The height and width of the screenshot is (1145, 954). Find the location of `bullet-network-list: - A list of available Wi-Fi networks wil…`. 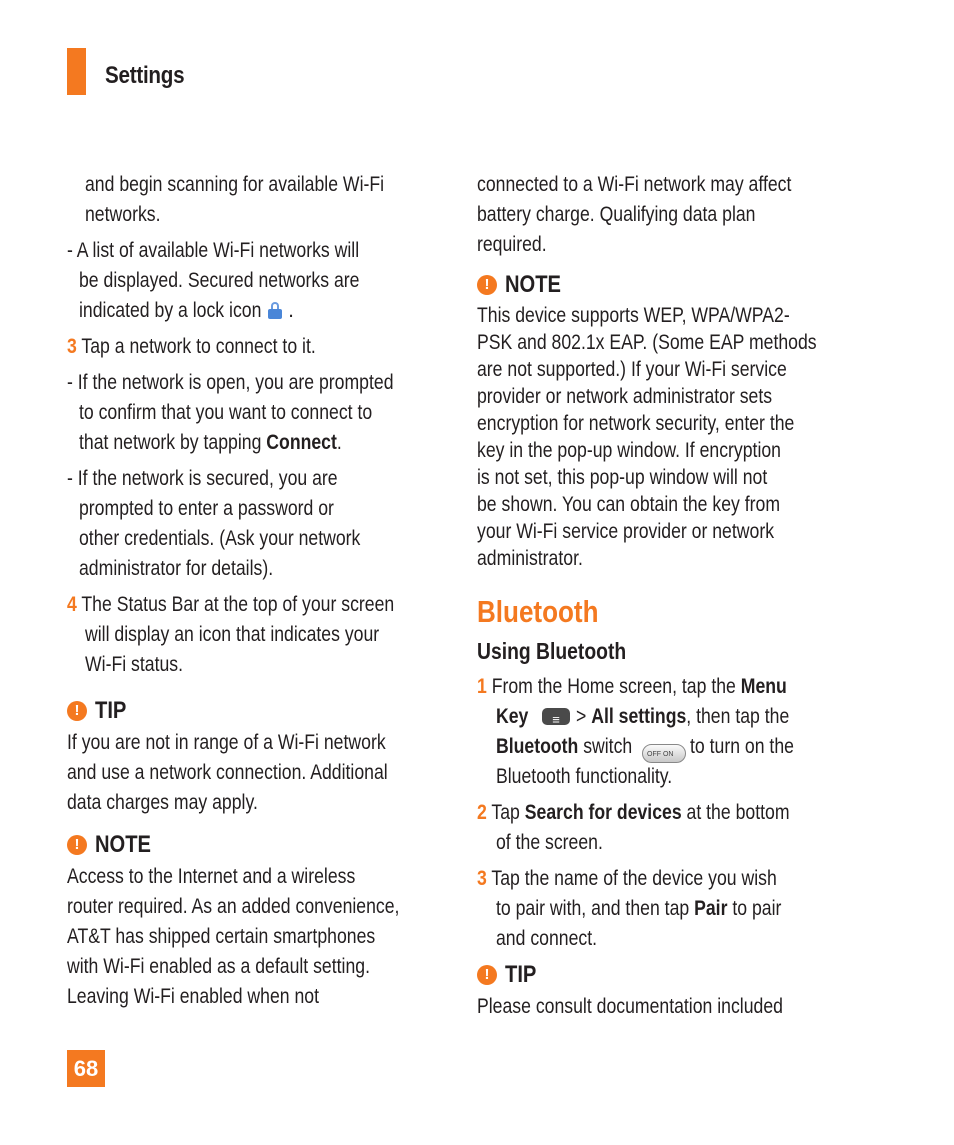

bullet-network-list: - A list of available Wi-Fi networks wil… is located at coordinates (213, 280).